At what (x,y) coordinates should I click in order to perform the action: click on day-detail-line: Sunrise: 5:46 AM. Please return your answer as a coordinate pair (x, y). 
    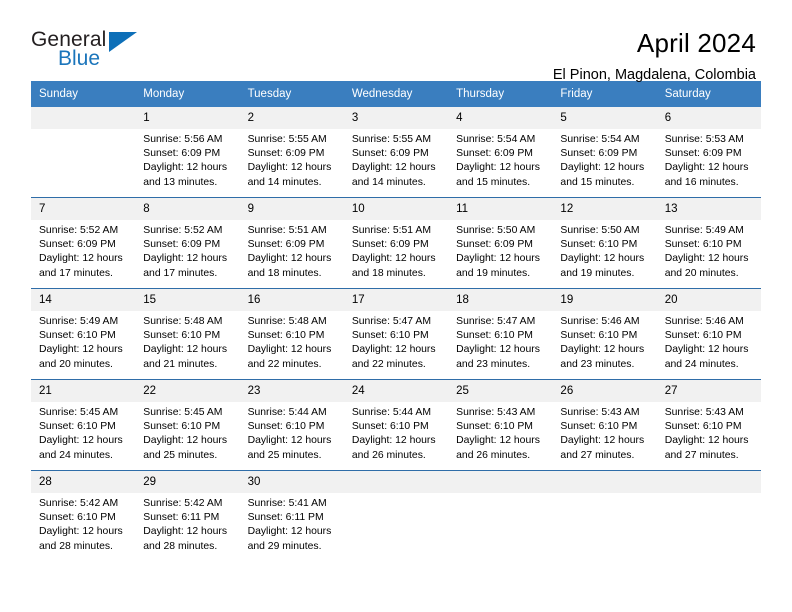
    Looking at the image, I should click on (704, 321).